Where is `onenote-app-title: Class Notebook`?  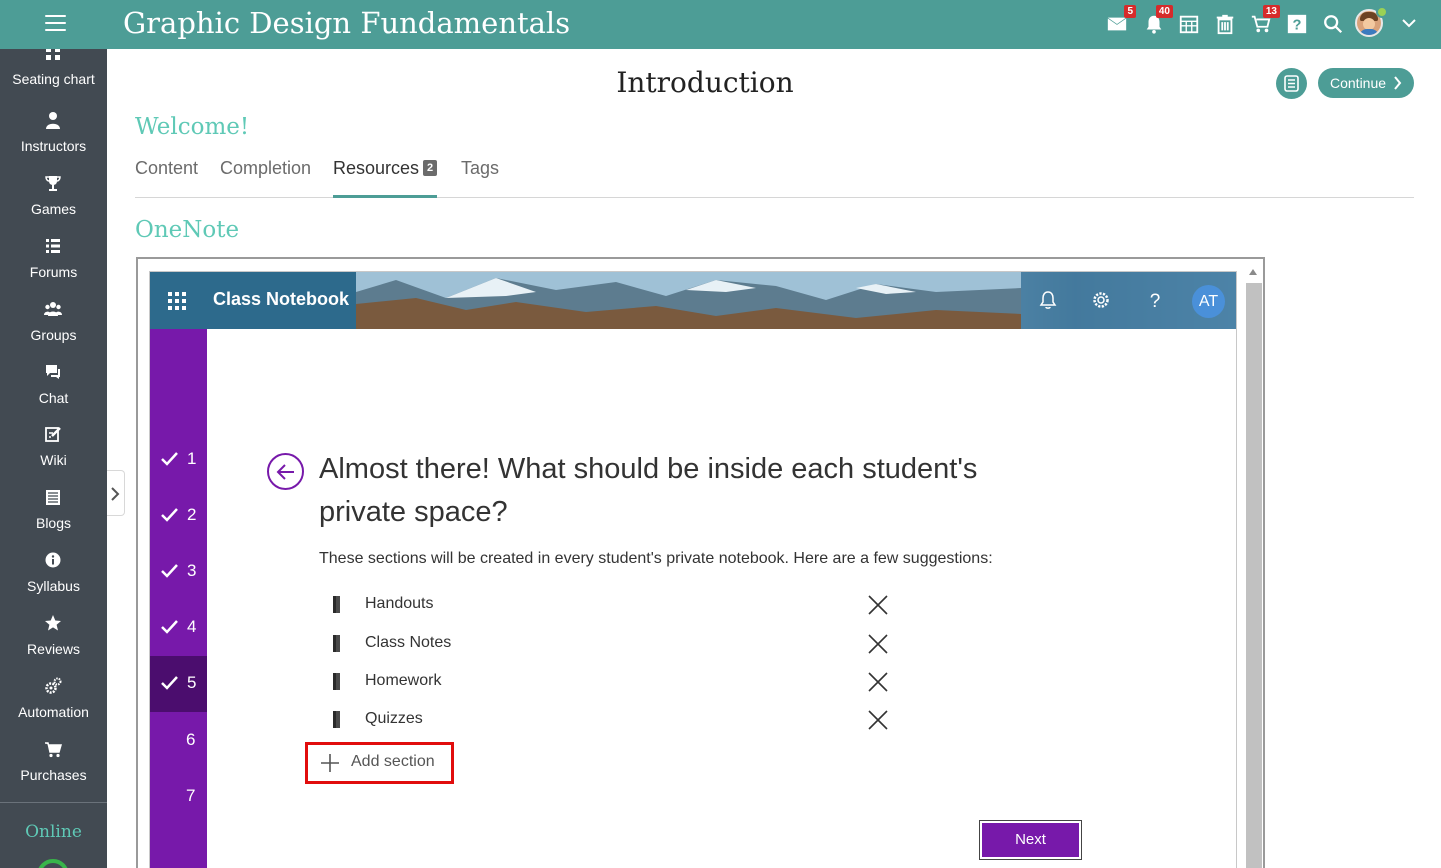
onenote-app-title: Class Notebook is located at coordinates (281, 299).